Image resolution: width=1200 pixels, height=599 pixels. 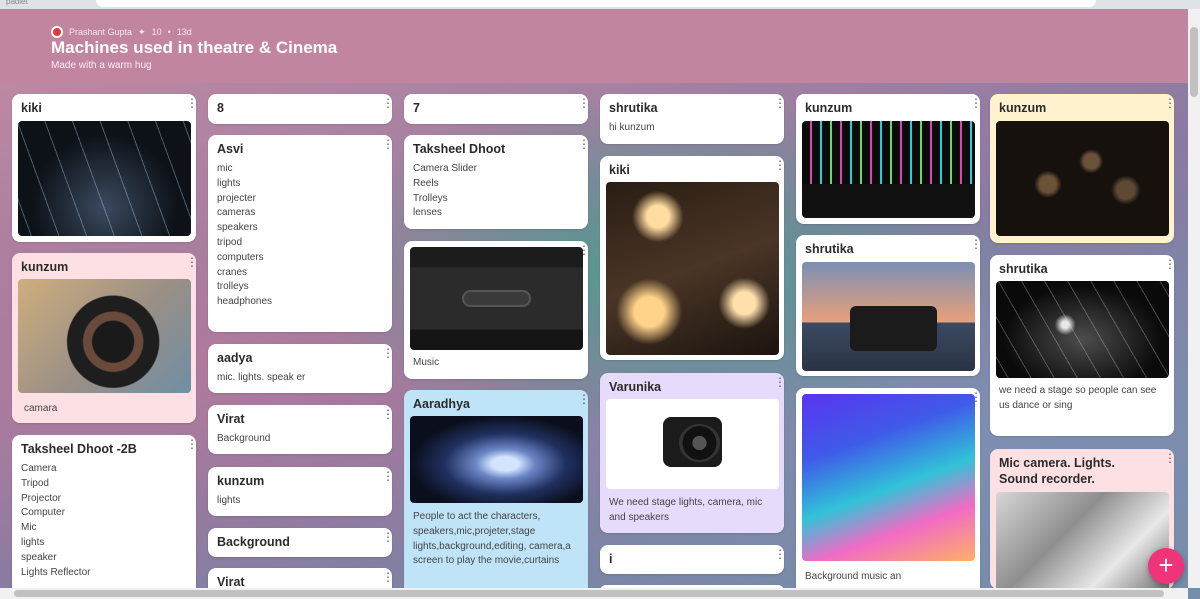 I want to click on post-card: aadya mic. lights. speak er, so click(x=300, y=368).